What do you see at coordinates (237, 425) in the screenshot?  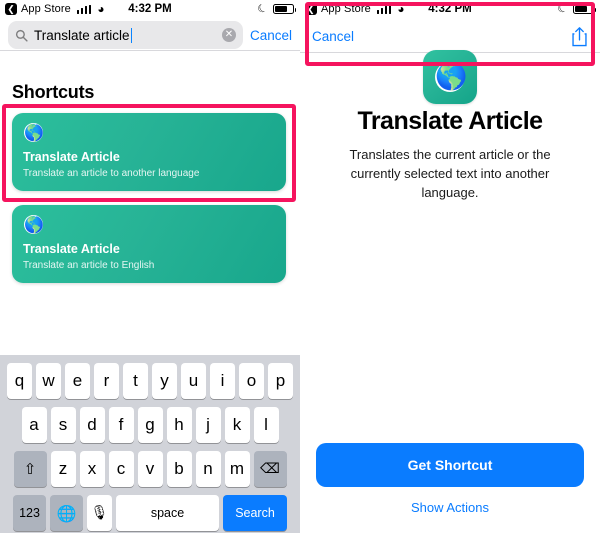 I see `key-k: k` at bounding box center [237, 425].